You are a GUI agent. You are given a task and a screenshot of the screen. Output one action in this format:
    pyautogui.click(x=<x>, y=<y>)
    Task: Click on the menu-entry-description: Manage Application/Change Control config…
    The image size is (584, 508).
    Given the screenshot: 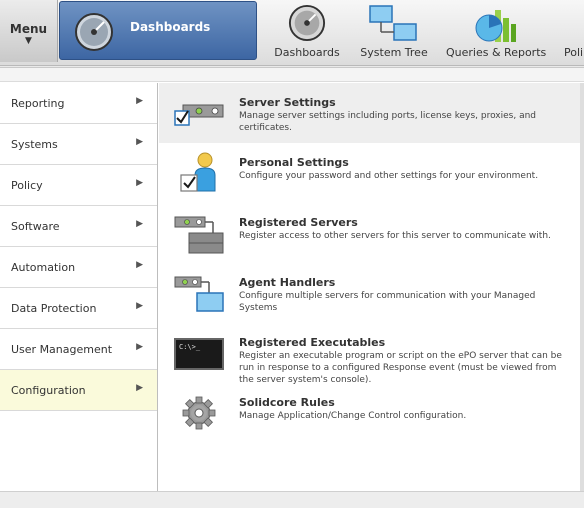 What is the action you would take?
    pyautogui.click(x=353, y=416)
    